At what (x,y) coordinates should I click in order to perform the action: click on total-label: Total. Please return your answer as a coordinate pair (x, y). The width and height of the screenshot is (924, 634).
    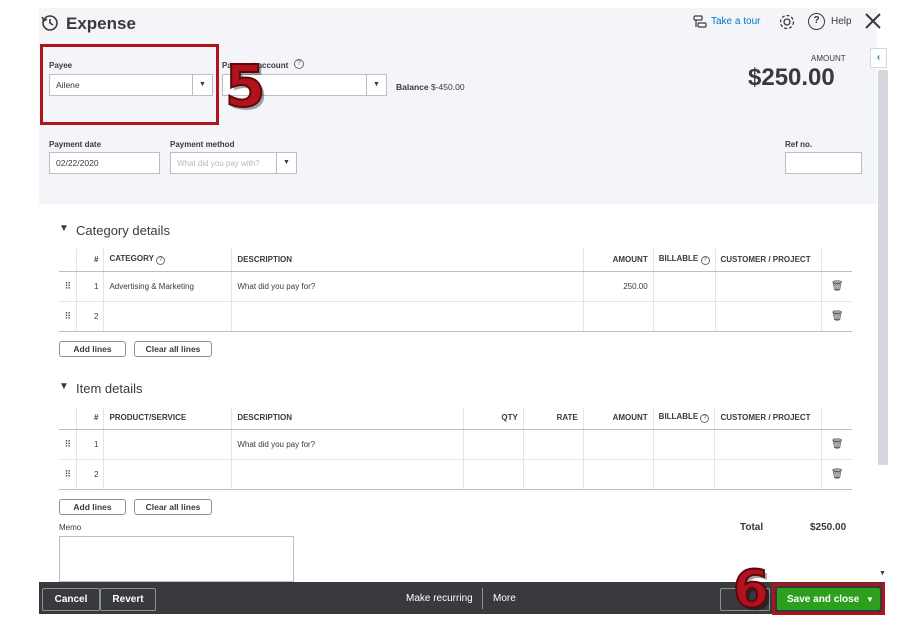
    Looking at the image, I should click on (752, 527).